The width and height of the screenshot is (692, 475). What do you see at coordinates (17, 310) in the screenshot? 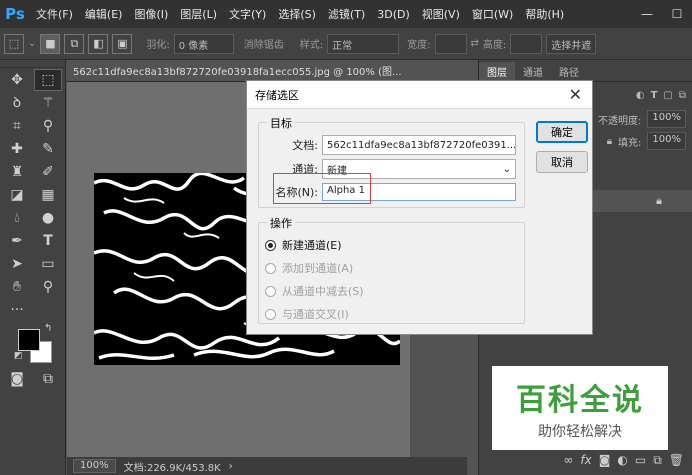
I see `more-tools-icon: ···` at bounding box center [17, 310].